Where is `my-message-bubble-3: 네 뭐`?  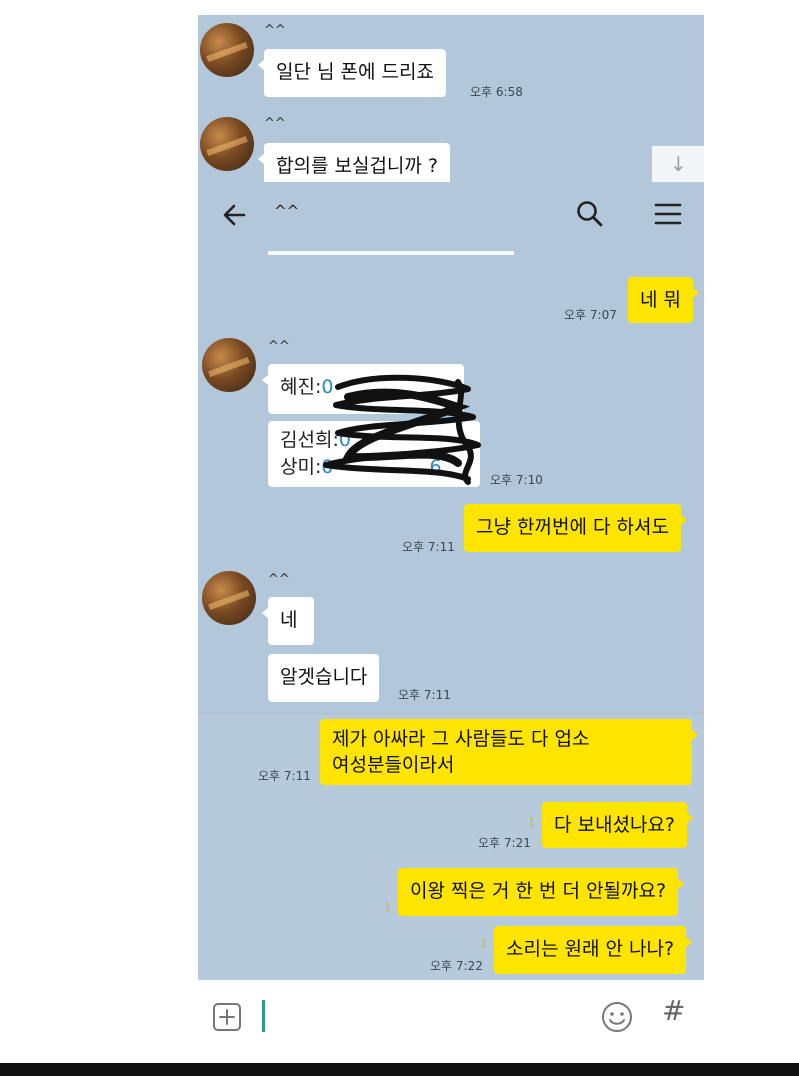 my-message-bubble-3: 네 뭐 is located at coordinates (663, 300).